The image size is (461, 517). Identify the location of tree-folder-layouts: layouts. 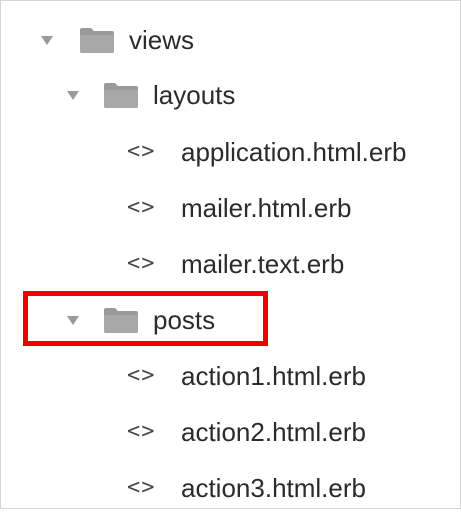
(231, 96).